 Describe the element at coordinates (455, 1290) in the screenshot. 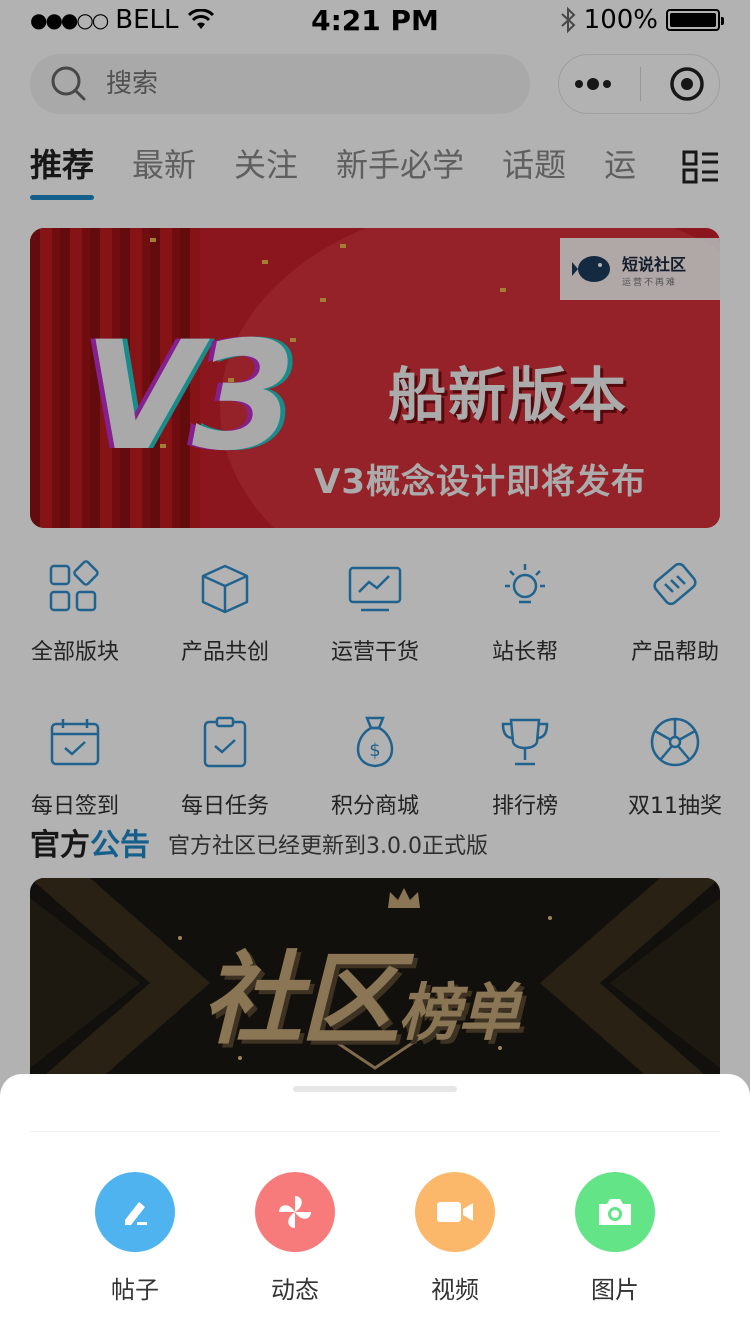

I see `action-label: 视频` at that location.